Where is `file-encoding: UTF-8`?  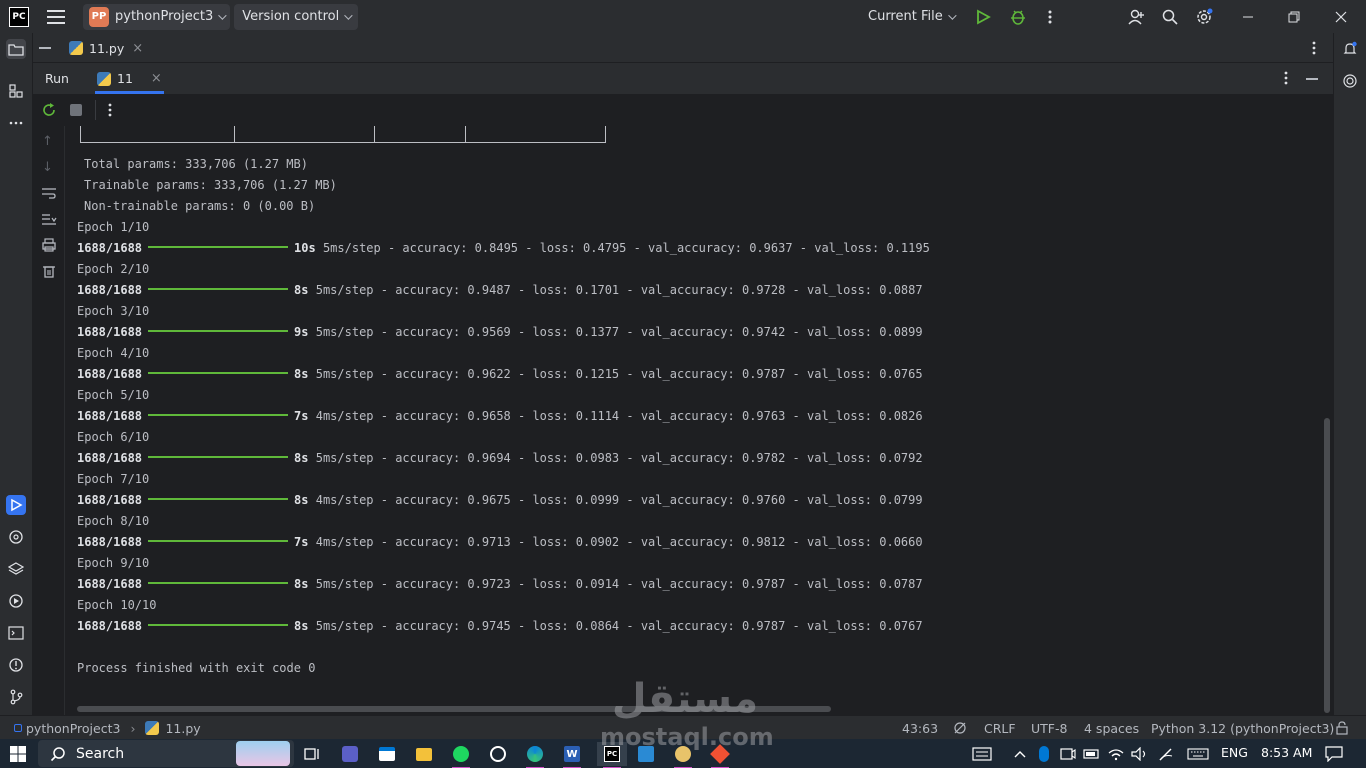
file-encoding: UTF-8 is located at coordinates (1049, 728).